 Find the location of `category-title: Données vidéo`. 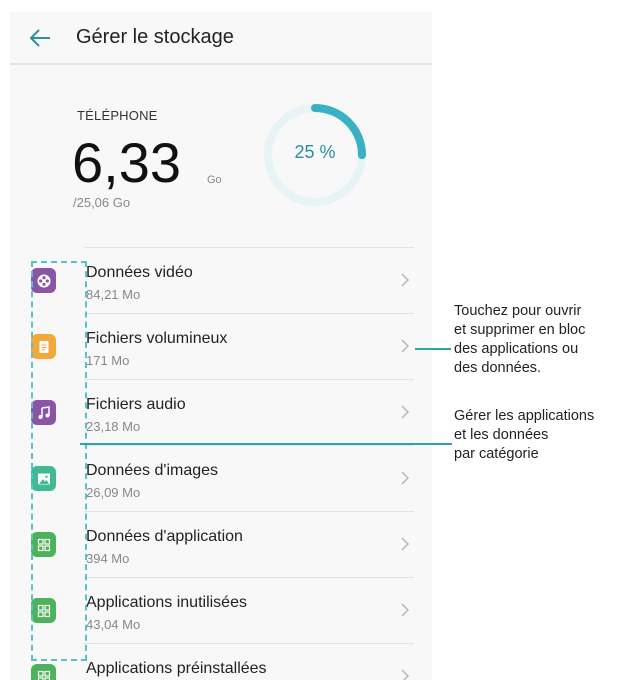

category-title: Données vidéo is located at coordinates (139, 272).